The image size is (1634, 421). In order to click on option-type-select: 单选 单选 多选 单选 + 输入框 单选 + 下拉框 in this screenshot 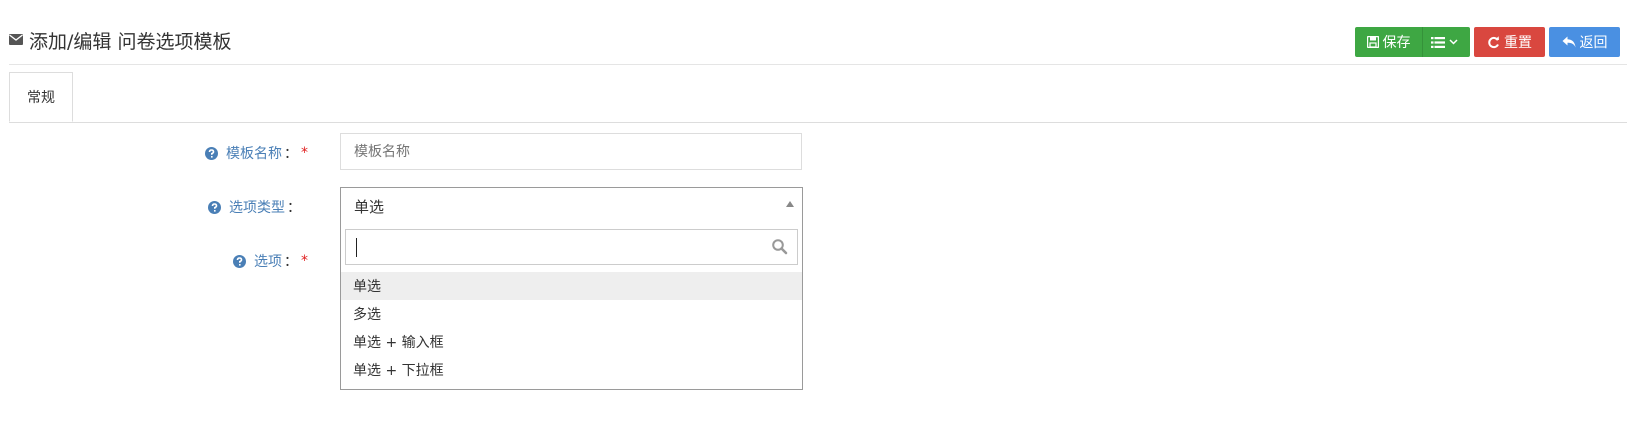, I will do `click(571, 288)`.